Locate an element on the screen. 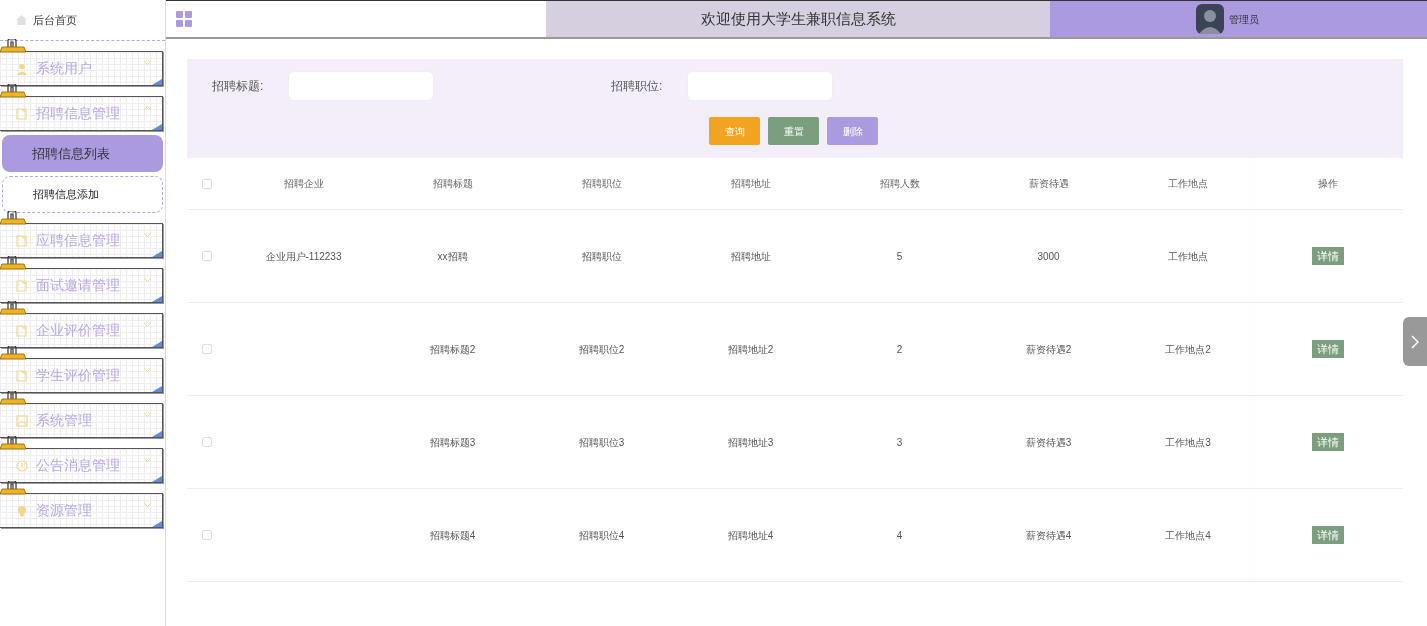 This screenshot has width=1427, height=626. table-cell-text: 招聘标题4 is located at coordinates (452, 535).